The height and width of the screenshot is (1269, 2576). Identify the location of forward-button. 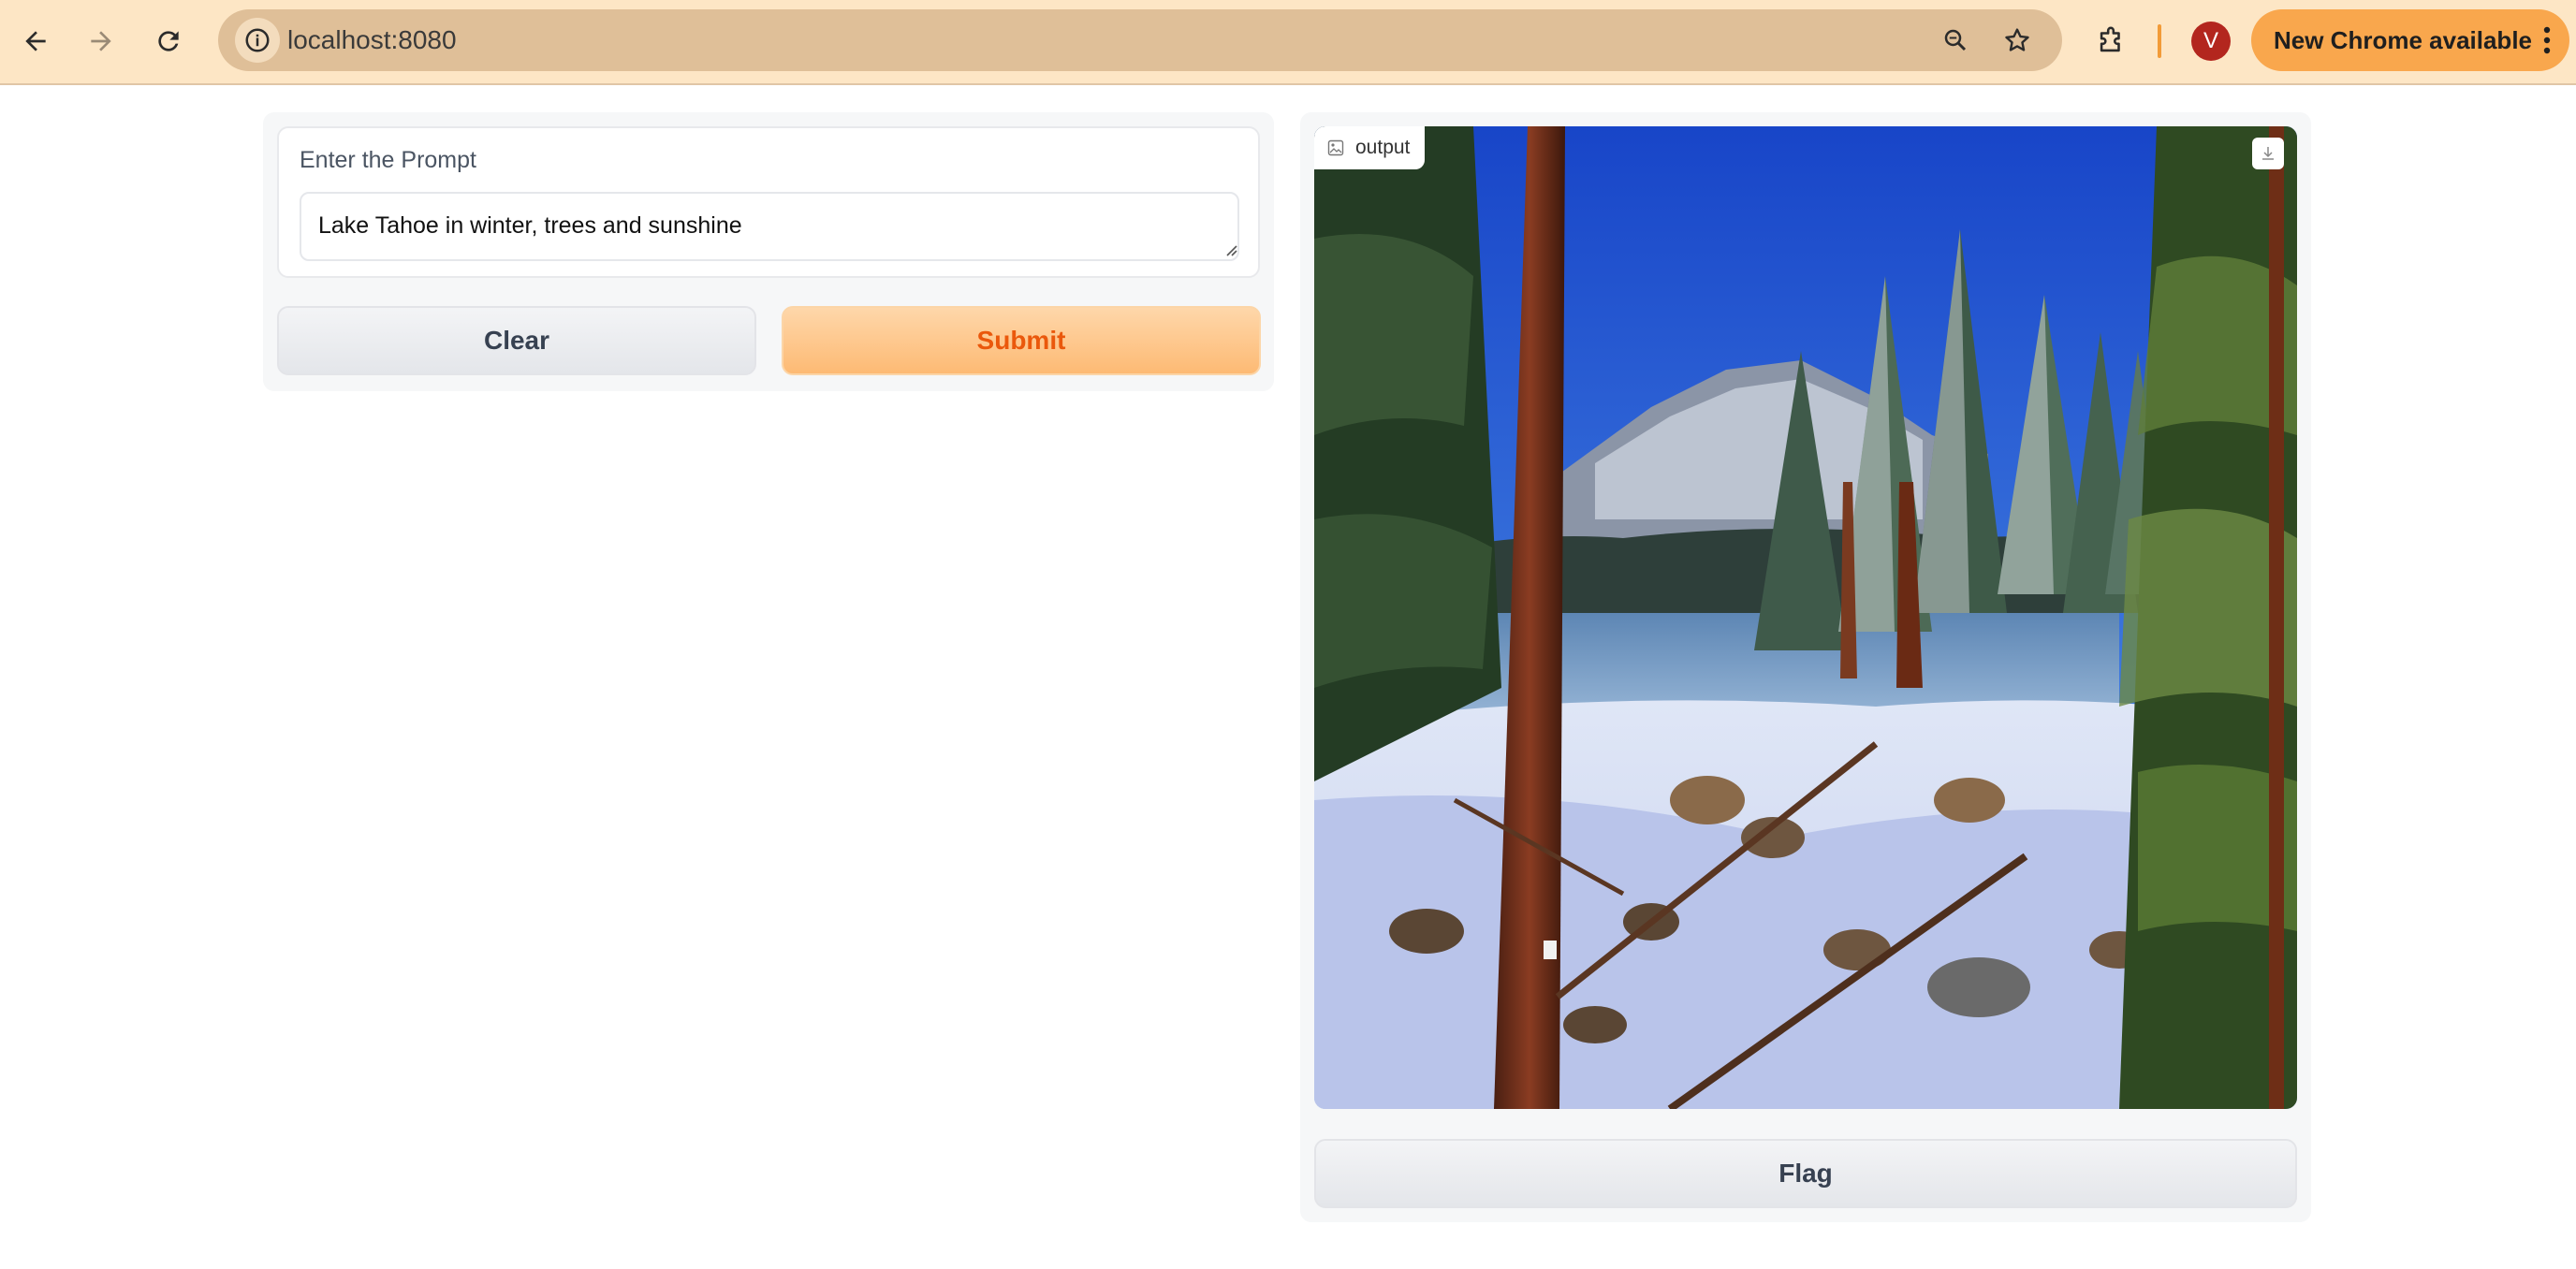
(101, 41).